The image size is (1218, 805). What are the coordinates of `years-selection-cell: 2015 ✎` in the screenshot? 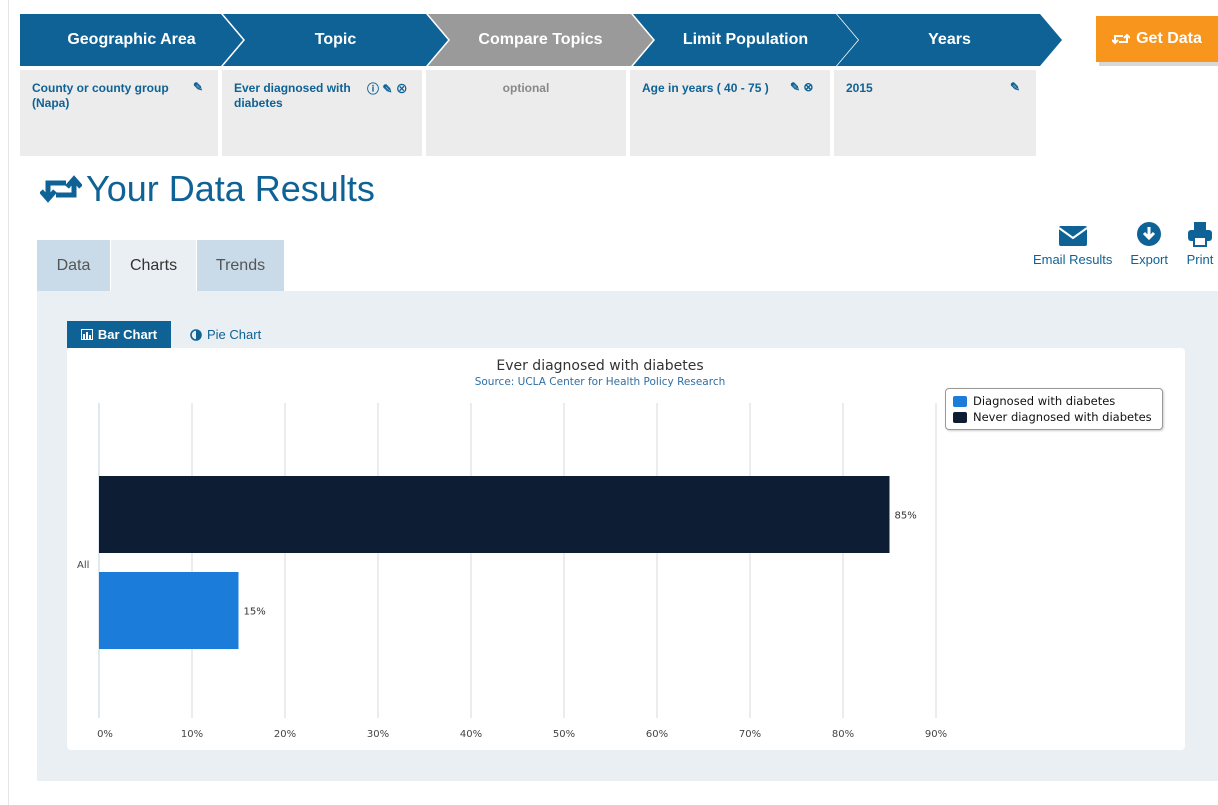 It's located at (935, 113).